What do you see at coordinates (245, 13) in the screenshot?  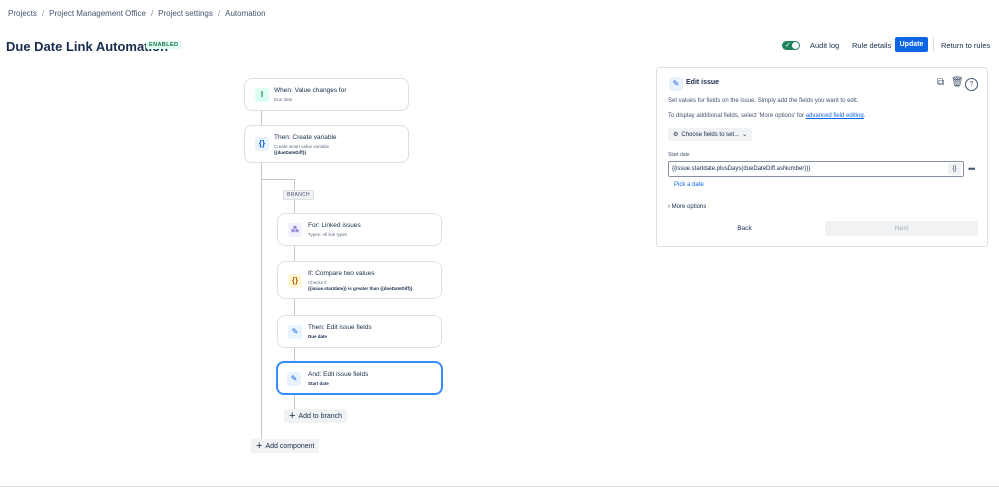 I see `breadcrumb-automation: Automation` at bounding box center [245, 13].